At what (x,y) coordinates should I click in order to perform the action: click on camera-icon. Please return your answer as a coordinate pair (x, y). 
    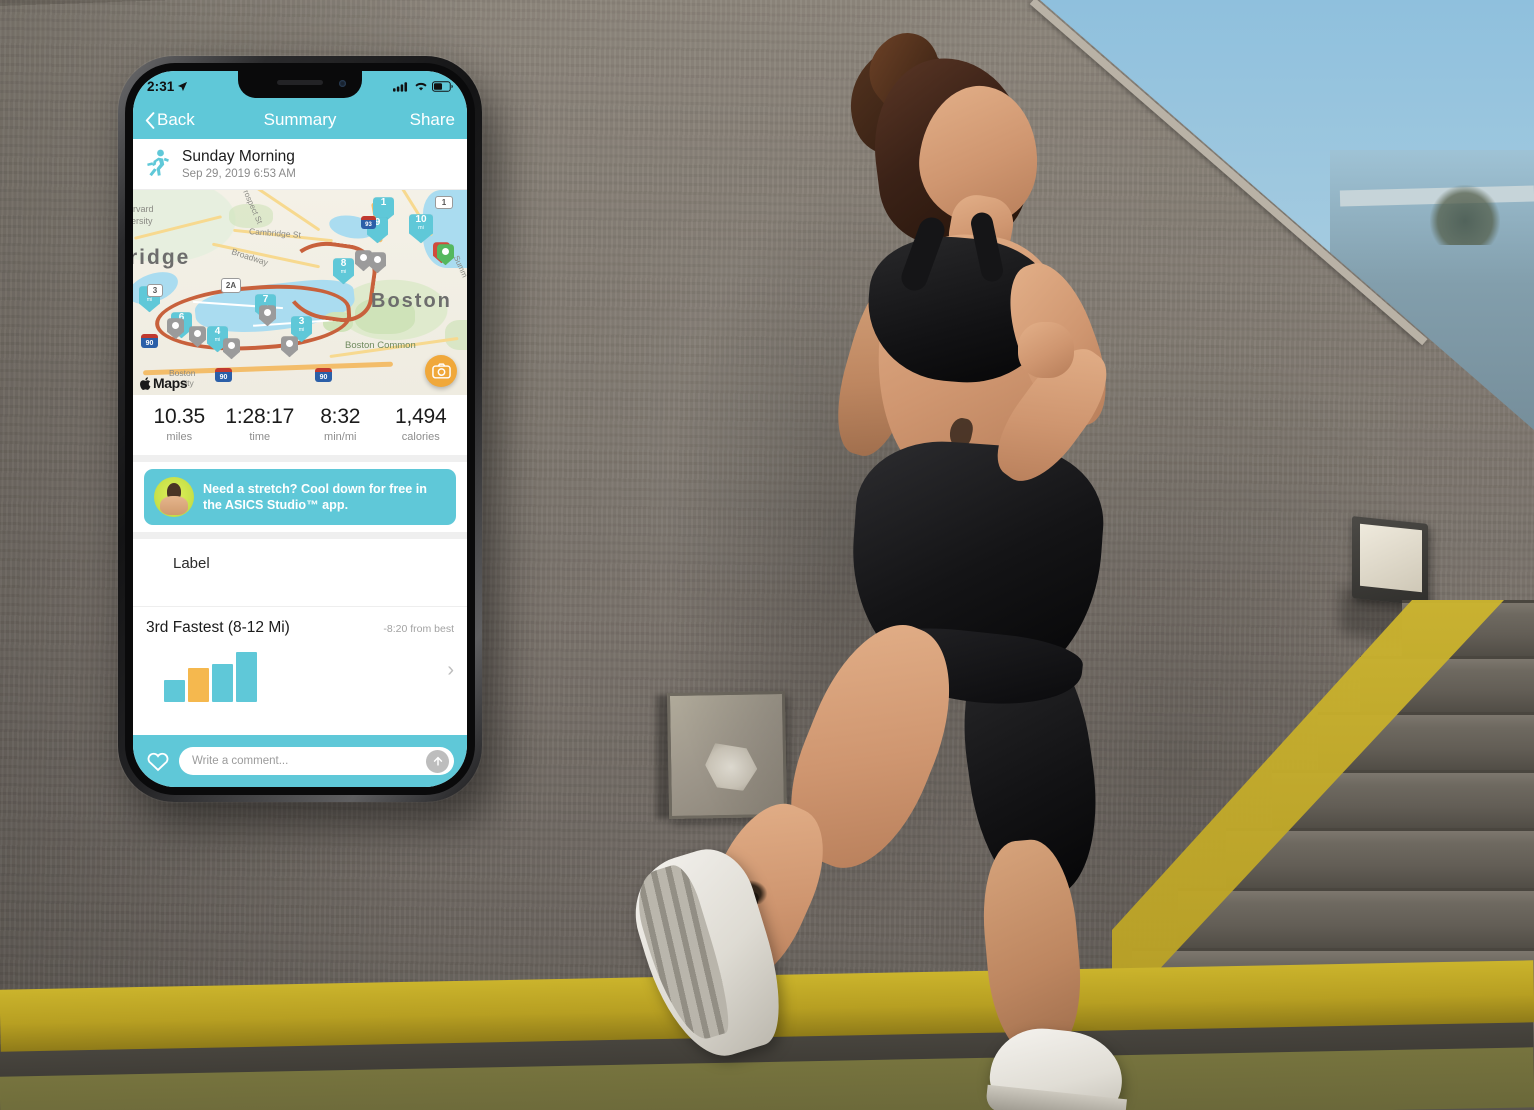
    Looking at the image, I should click on (441, 371).